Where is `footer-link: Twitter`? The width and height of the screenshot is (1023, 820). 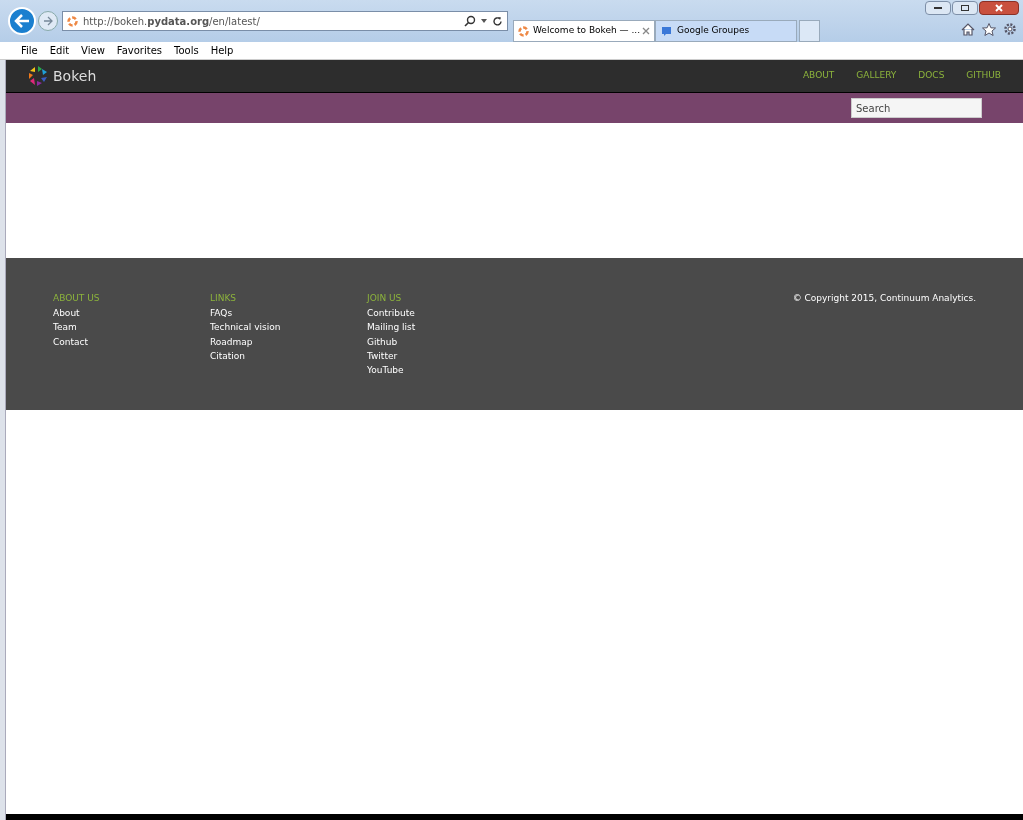
footer-link: Twitter is located at coordinates (445, 356).